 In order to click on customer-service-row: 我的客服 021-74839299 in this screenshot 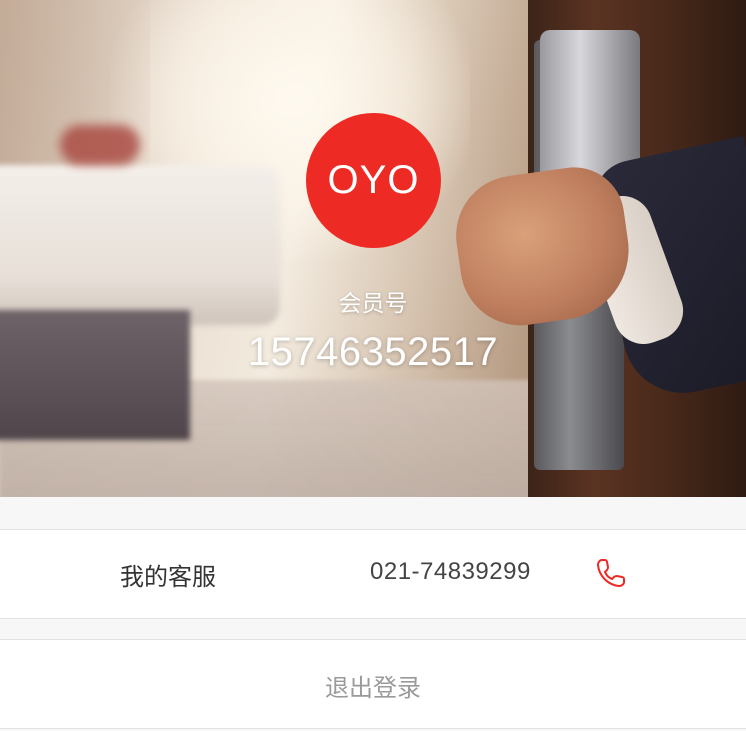, I will do `click(373, 574)`.